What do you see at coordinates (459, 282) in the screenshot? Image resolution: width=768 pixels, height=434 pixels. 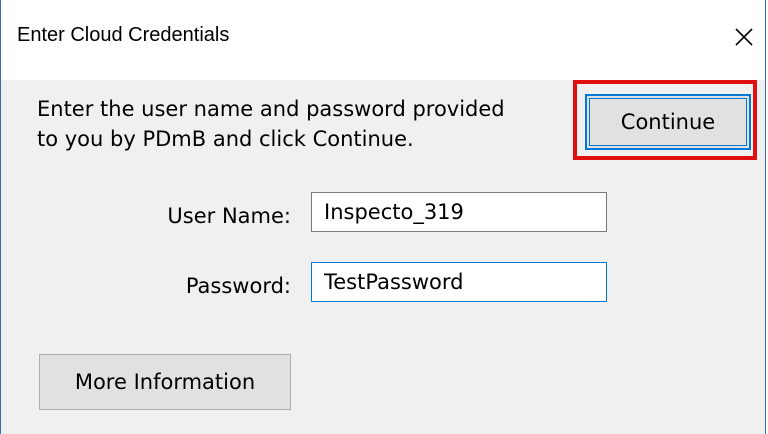 I see `password-field` at bounding box center [459, 282].